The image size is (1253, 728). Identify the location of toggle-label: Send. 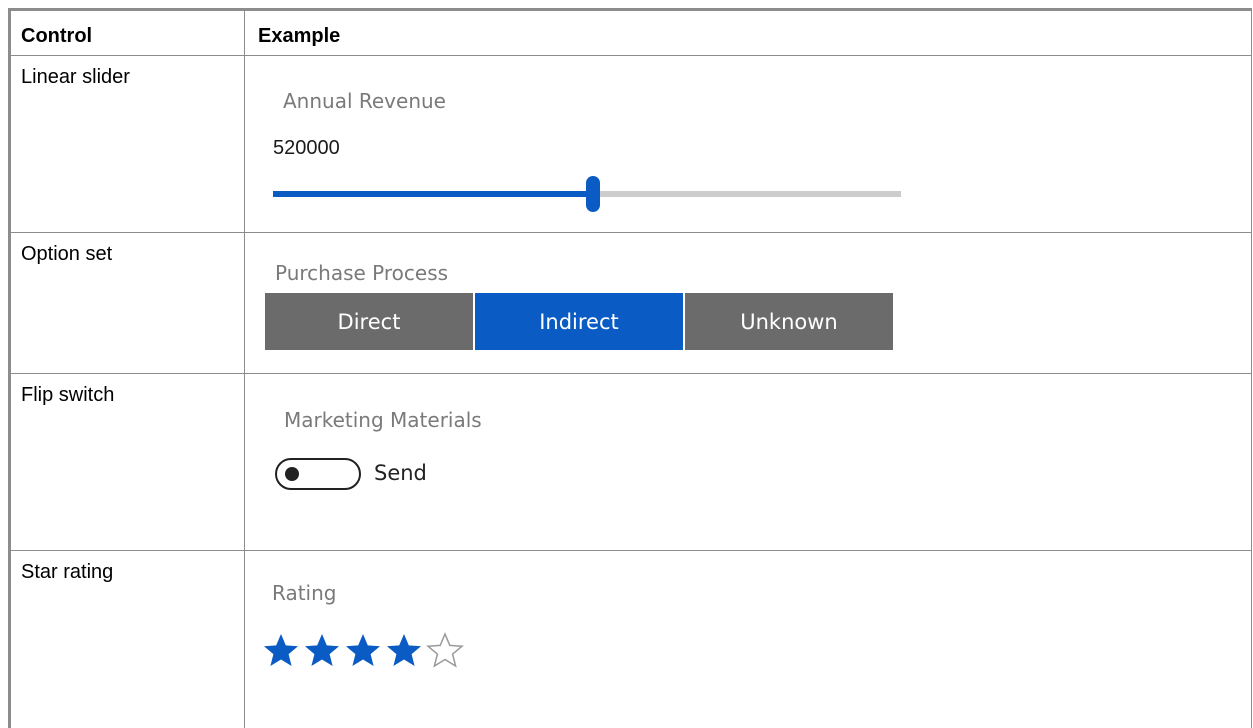
(400, 473).